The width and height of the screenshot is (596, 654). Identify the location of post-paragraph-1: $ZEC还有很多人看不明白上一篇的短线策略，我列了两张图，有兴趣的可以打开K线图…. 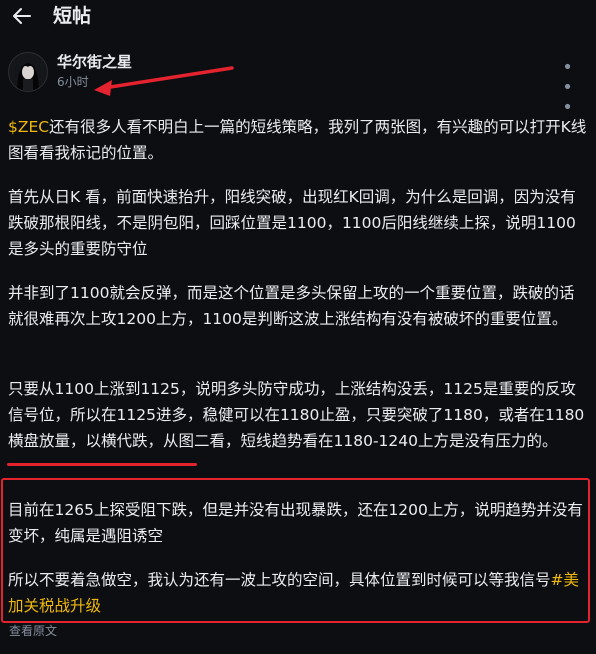
(297, 140).